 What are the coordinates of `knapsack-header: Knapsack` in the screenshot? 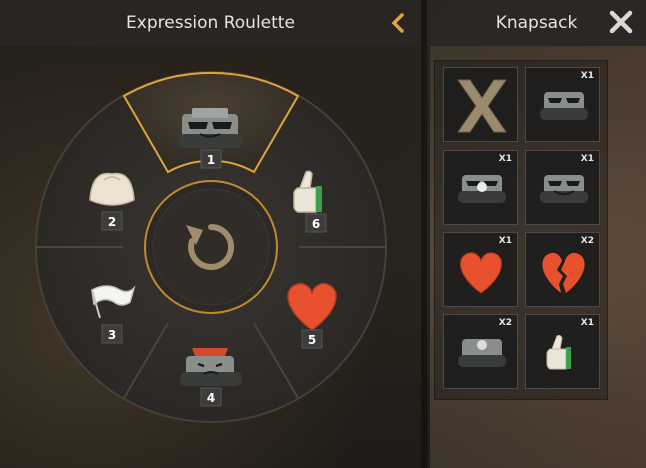 It's located at (536, 23).